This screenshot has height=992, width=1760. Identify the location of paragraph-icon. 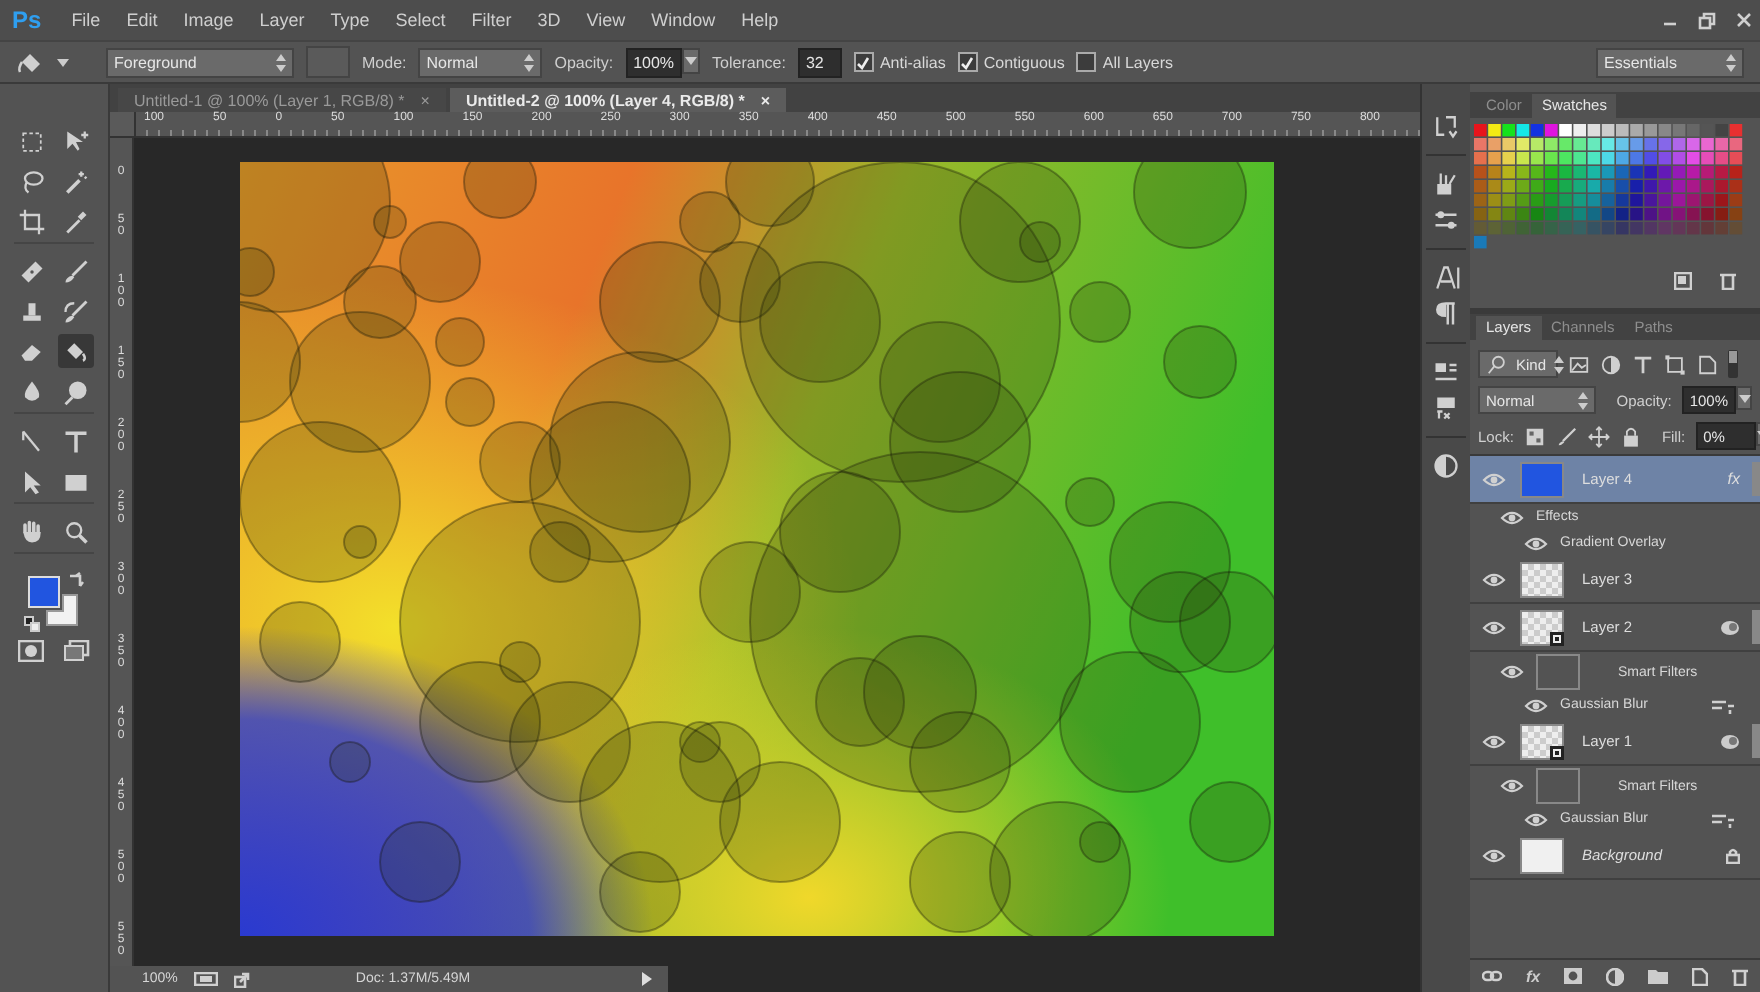
(1446, 314).